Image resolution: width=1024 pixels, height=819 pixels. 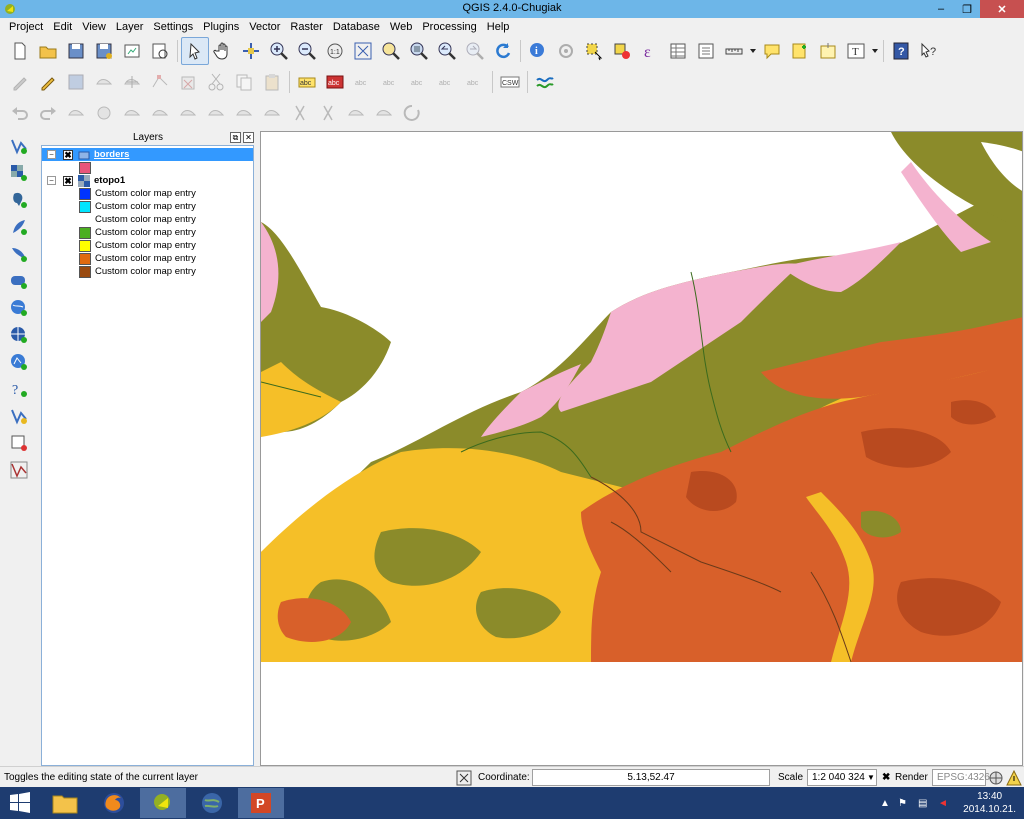 I want to click on taskbar-file-explorer, so click(x=65, y=803).